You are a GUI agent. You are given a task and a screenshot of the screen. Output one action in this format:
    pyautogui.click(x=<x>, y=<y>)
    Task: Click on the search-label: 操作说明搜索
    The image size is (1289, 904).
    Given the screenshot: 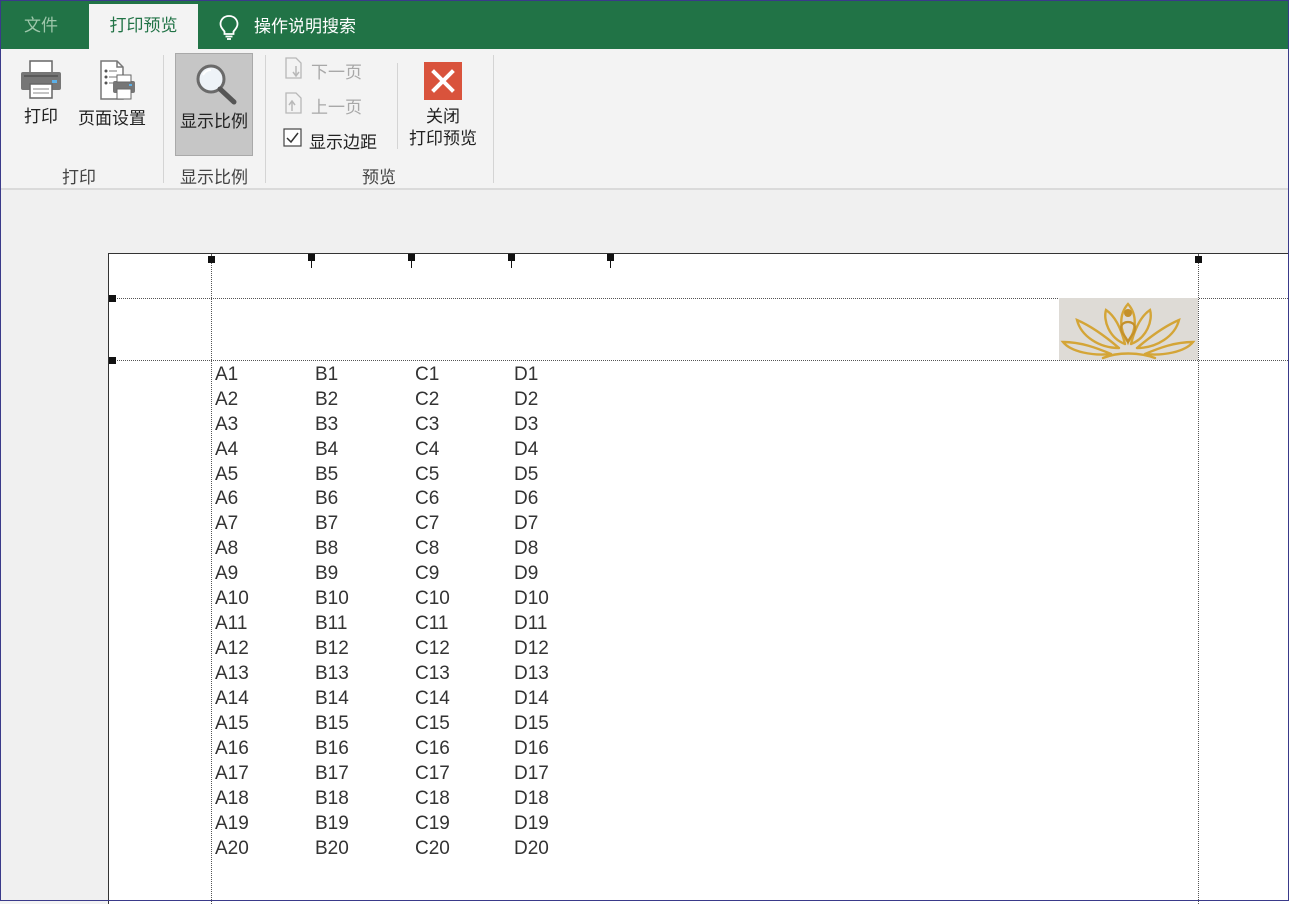 What is the action you would take?
    pyautogui.click(x=305, y=26)
    